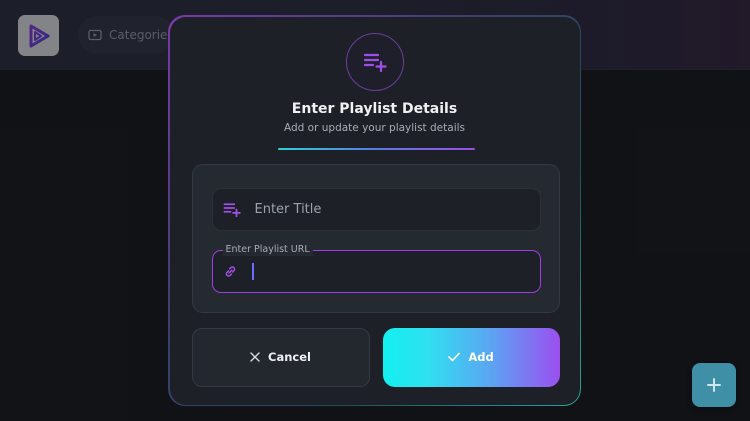  What do you see at coordinates (230, 271) in the screenshot?
I see `link-icon` at bounding box center [230, 271].